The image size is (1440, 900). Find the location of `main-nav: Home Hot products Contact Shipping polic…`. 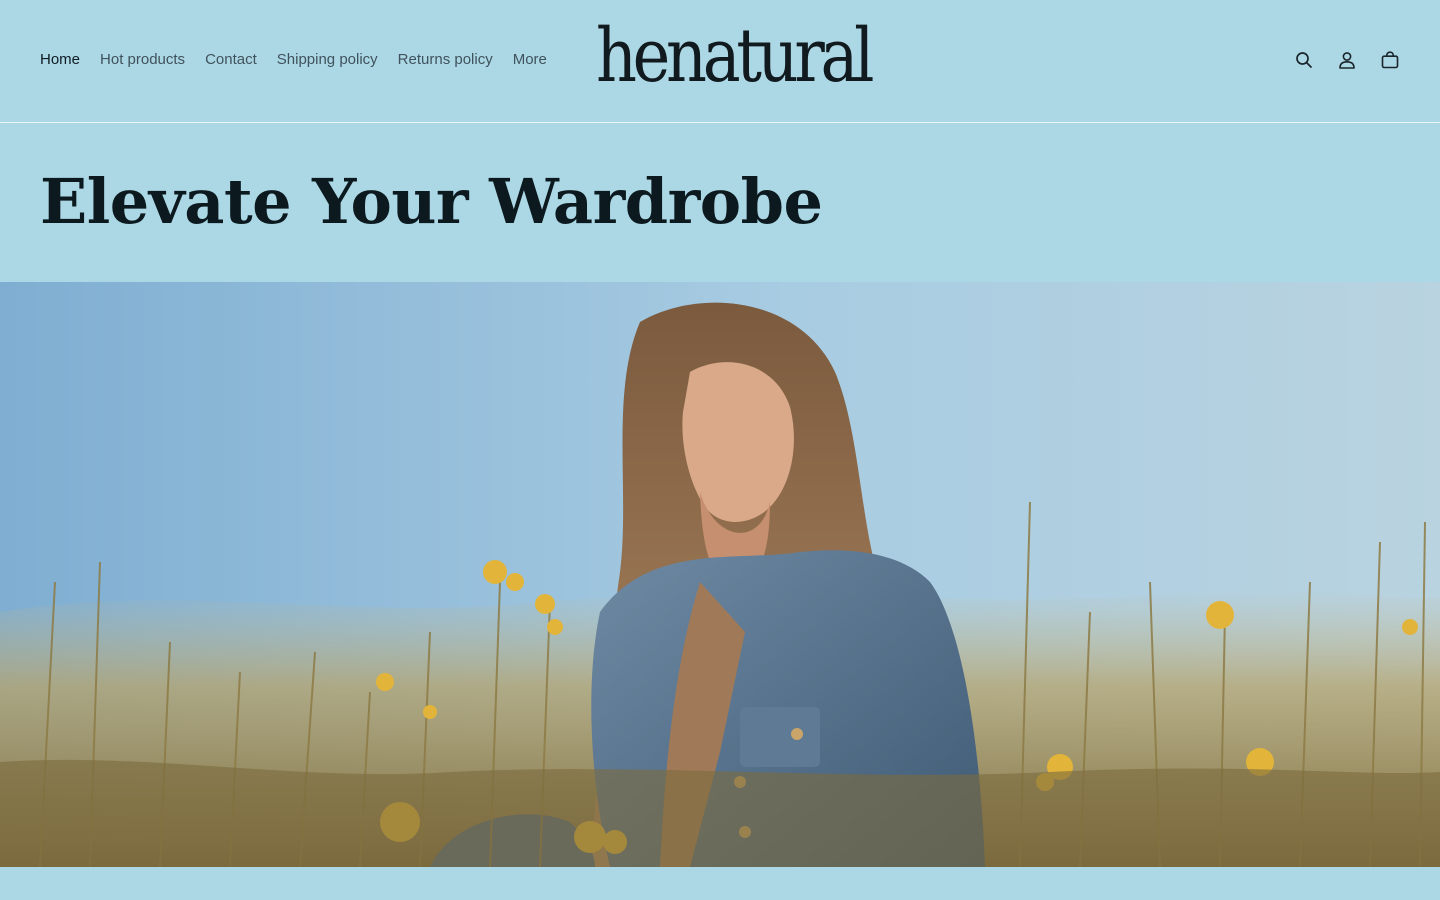

main-nav: Home Hot products Contact Shipping polic… is located at coordinates (303, 60).